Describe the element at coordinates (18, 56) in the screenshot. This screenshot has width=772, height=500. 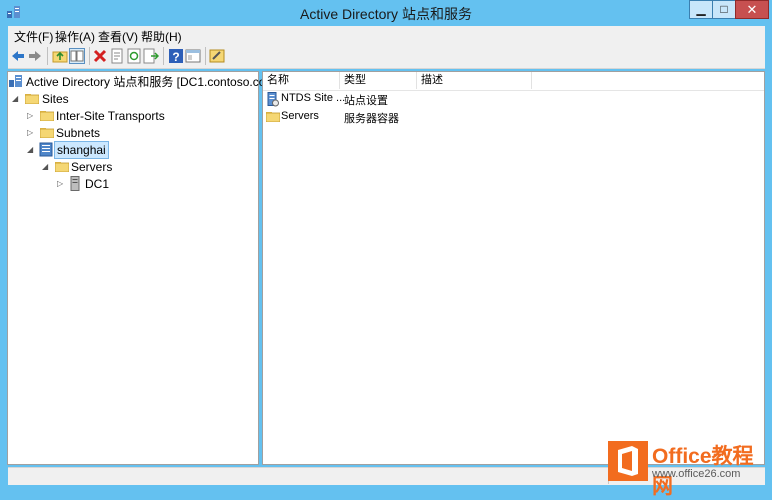
I see `back-arrow-icon` at that location.